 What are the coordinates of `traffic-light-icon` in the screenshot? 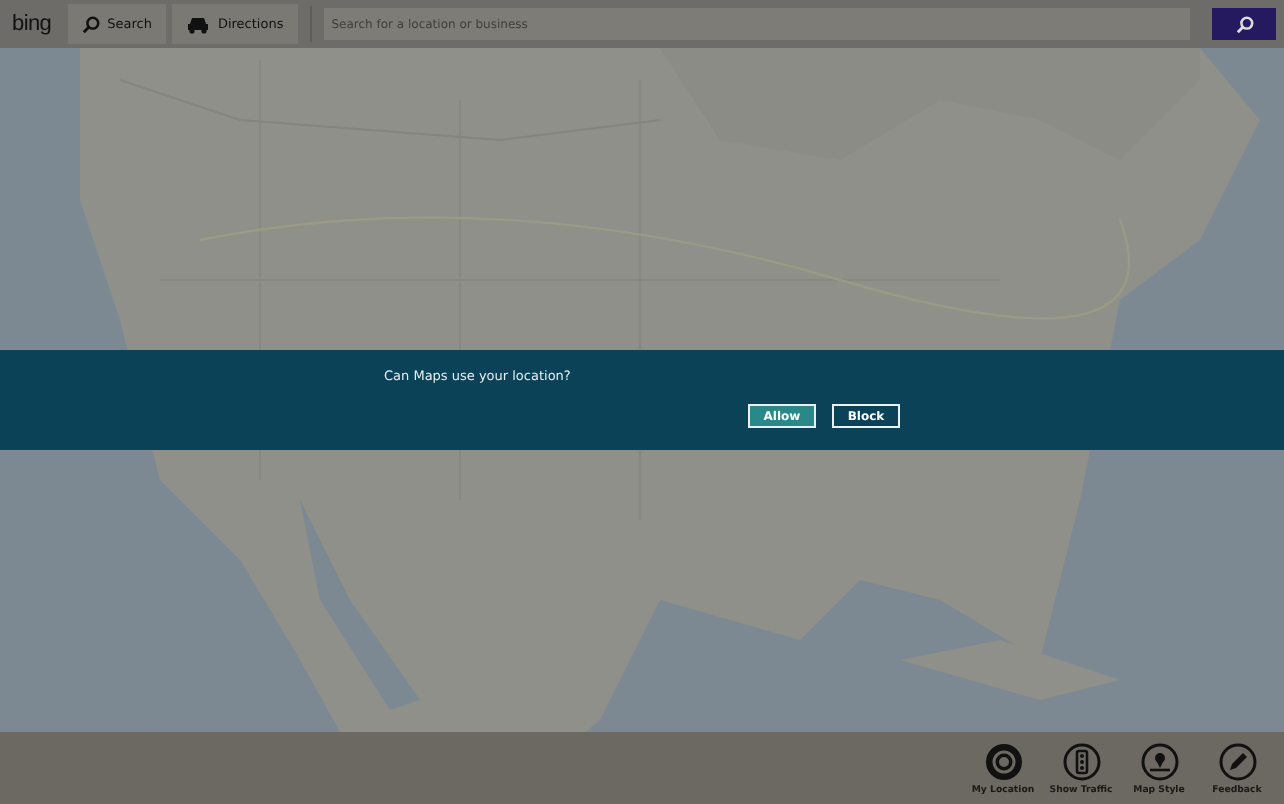 It's located at (1081, 761).